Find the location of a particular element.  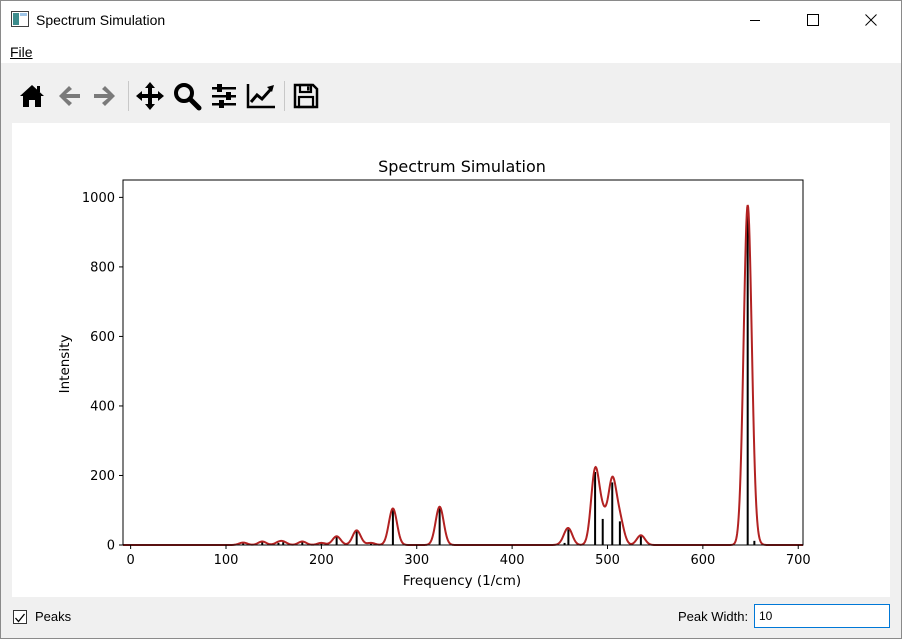

maximize-icon is located at coordinates (813, 20).